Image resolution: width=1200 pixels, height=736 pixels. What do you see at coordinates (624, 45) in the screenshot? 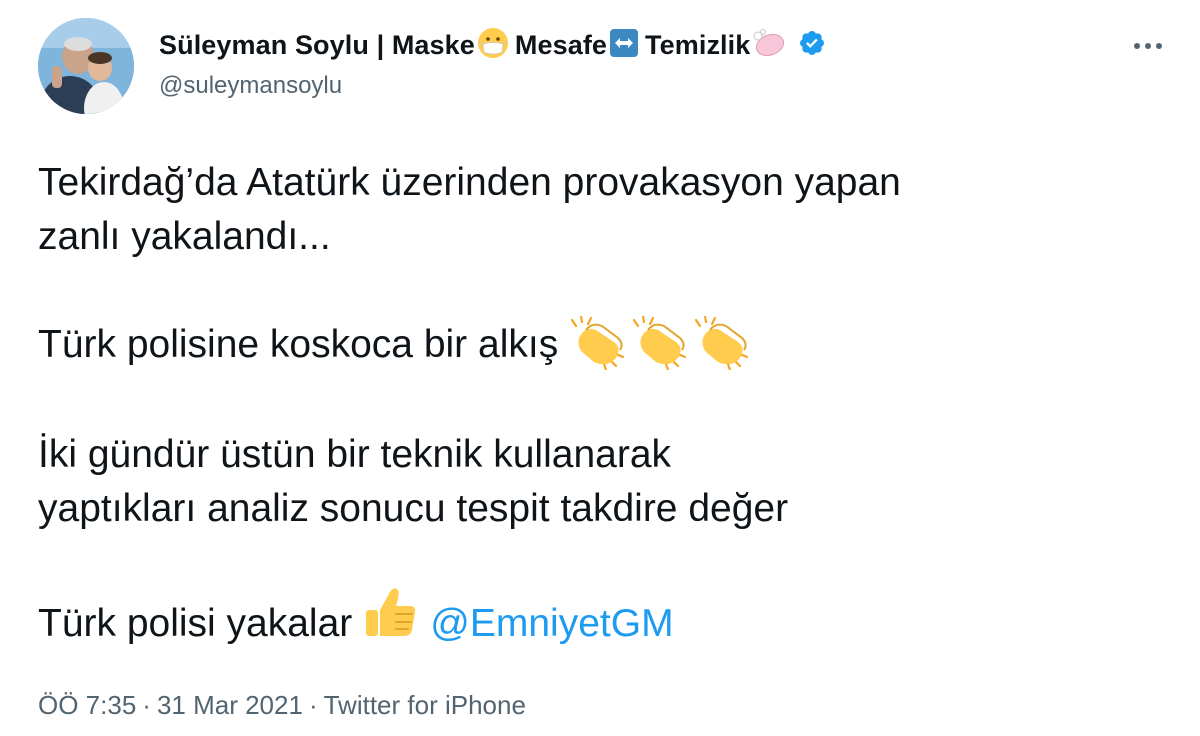
I see `left-right-arrow-emoji-icon` at bounding box center [624, 45].